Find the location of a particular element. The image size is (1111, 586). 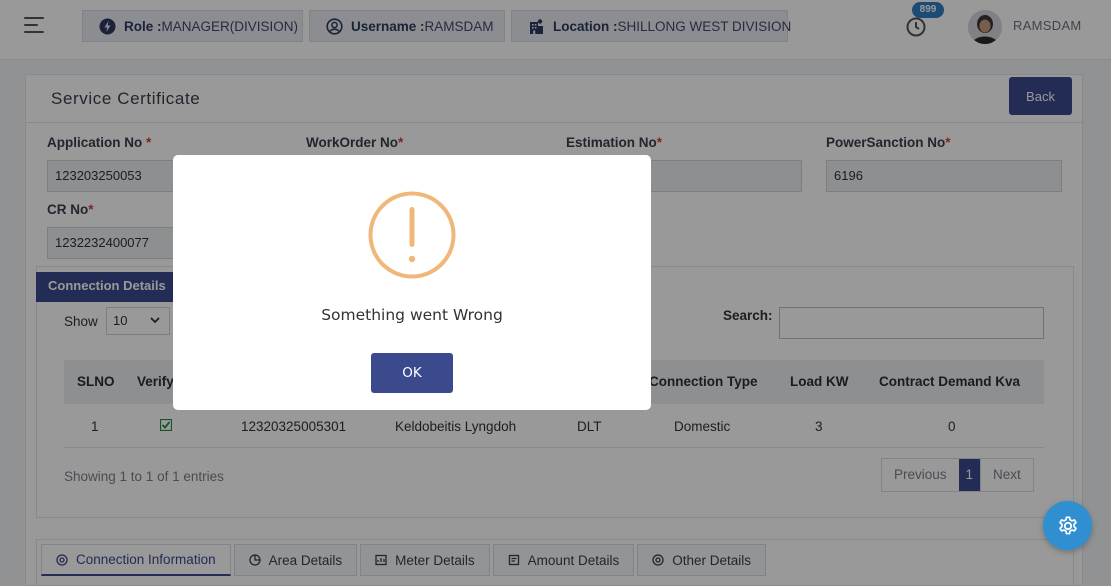

gear-icon is located at coordinates (1067, 524).